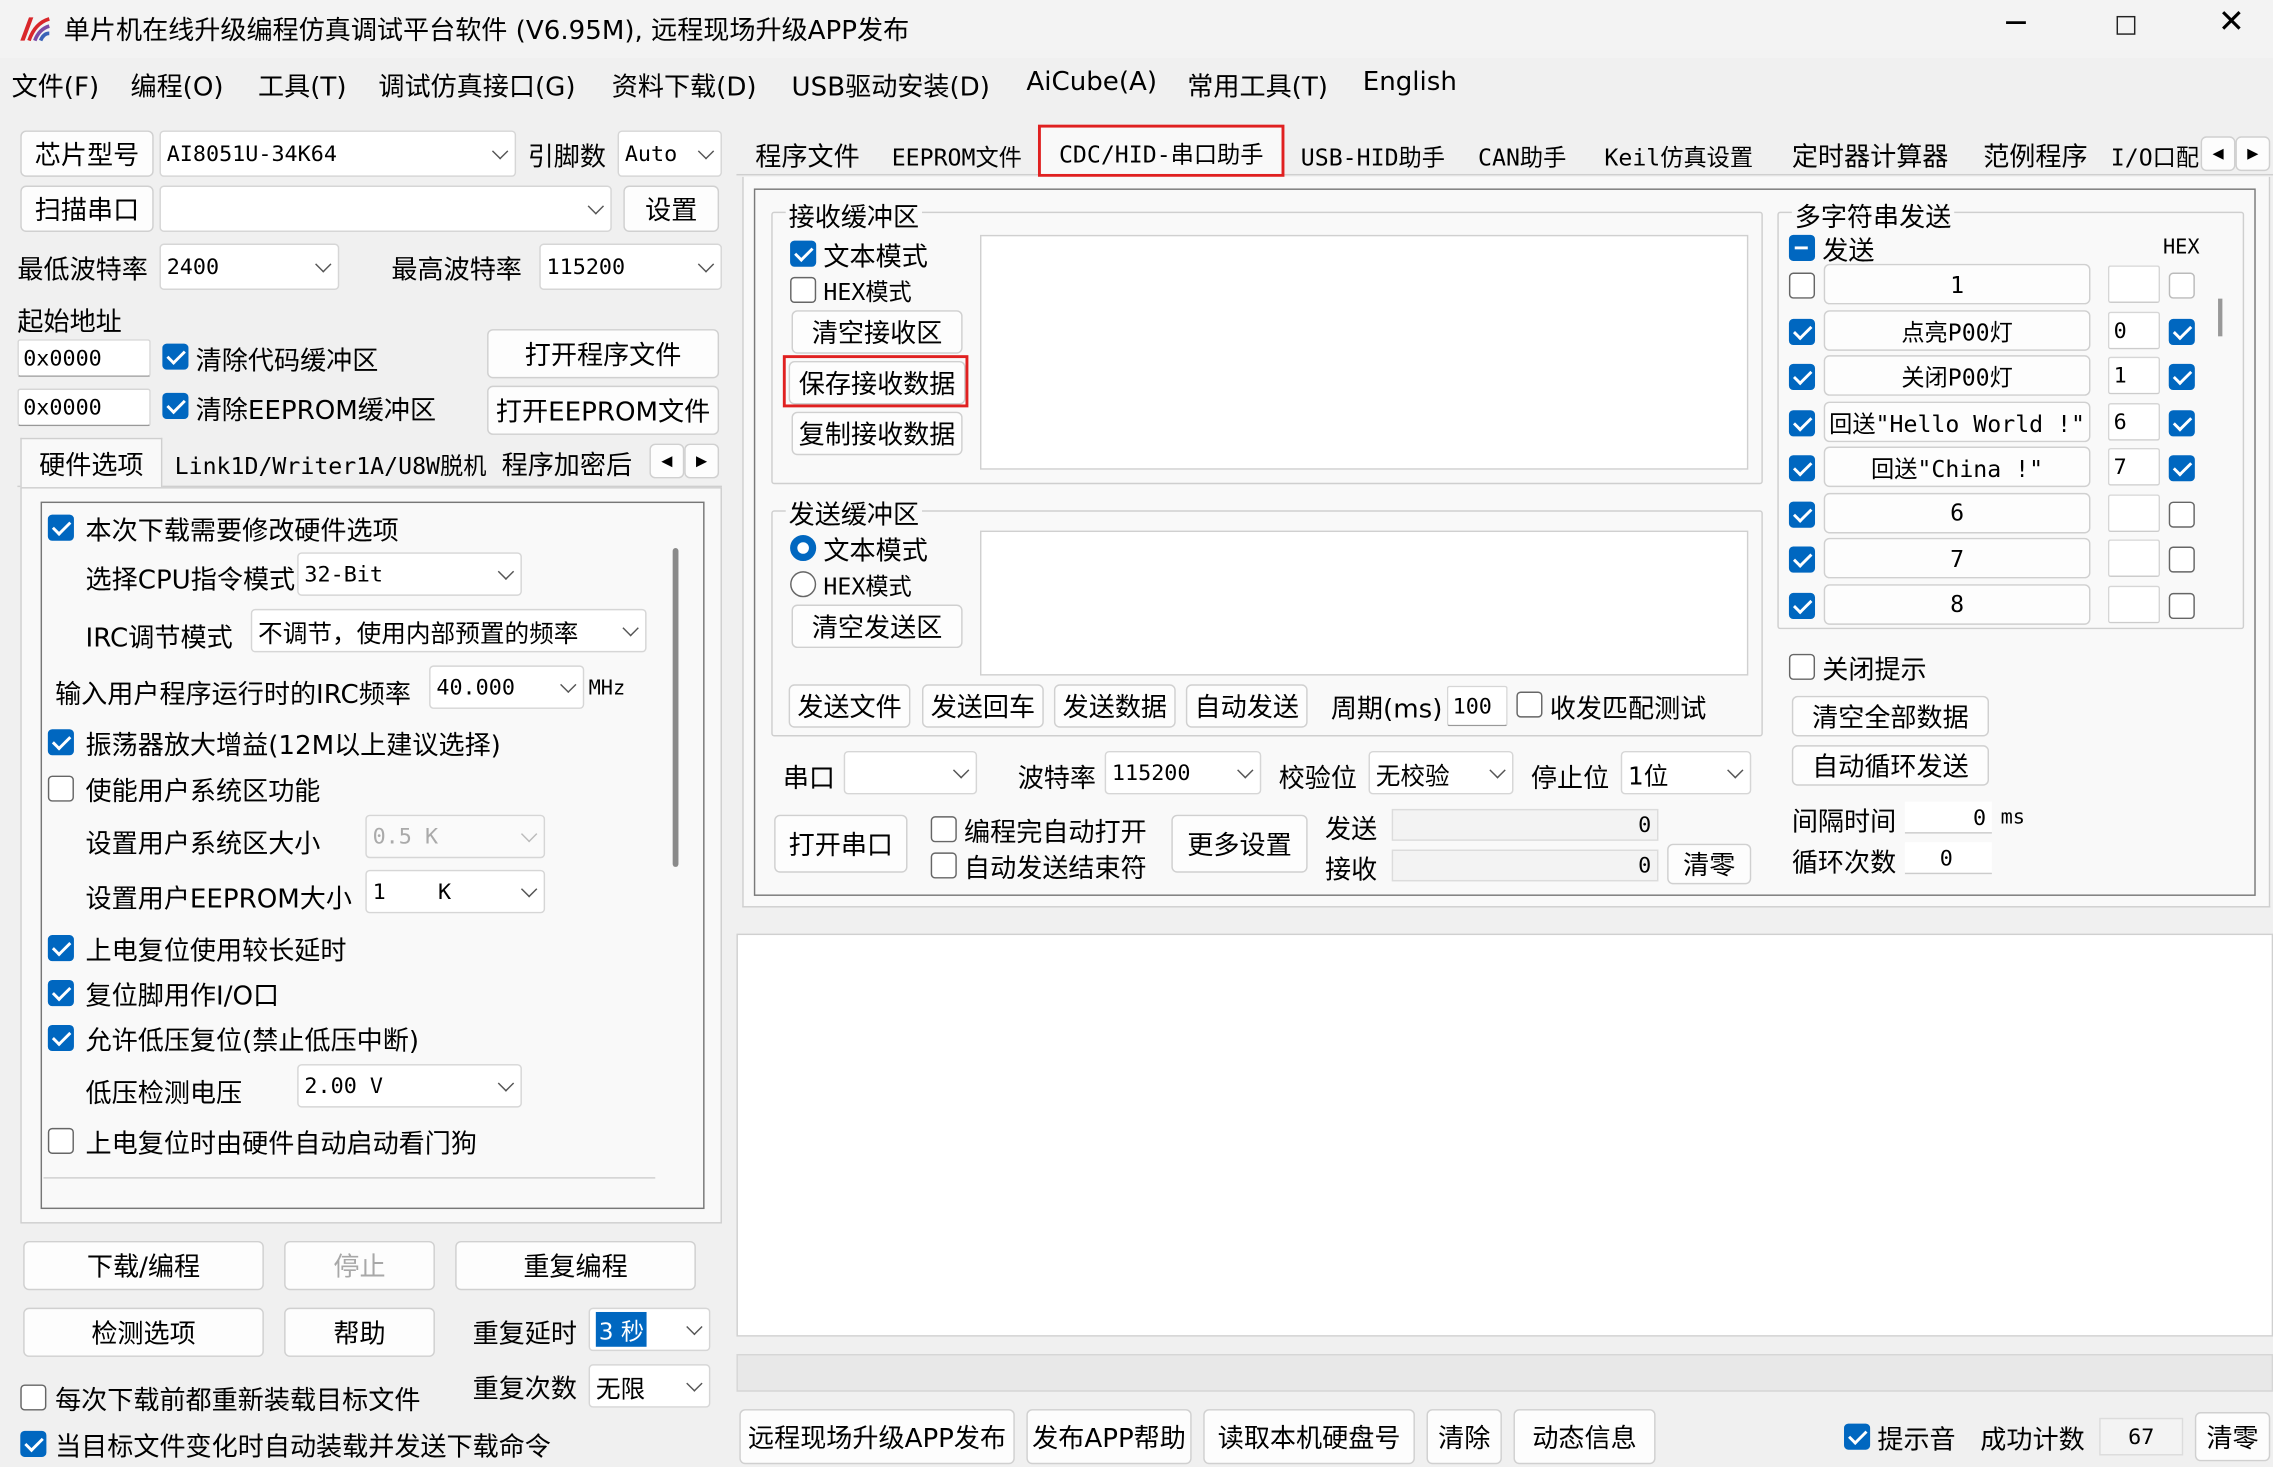  I want to click on success-clear-button: 清零, so click(2232, 1437).